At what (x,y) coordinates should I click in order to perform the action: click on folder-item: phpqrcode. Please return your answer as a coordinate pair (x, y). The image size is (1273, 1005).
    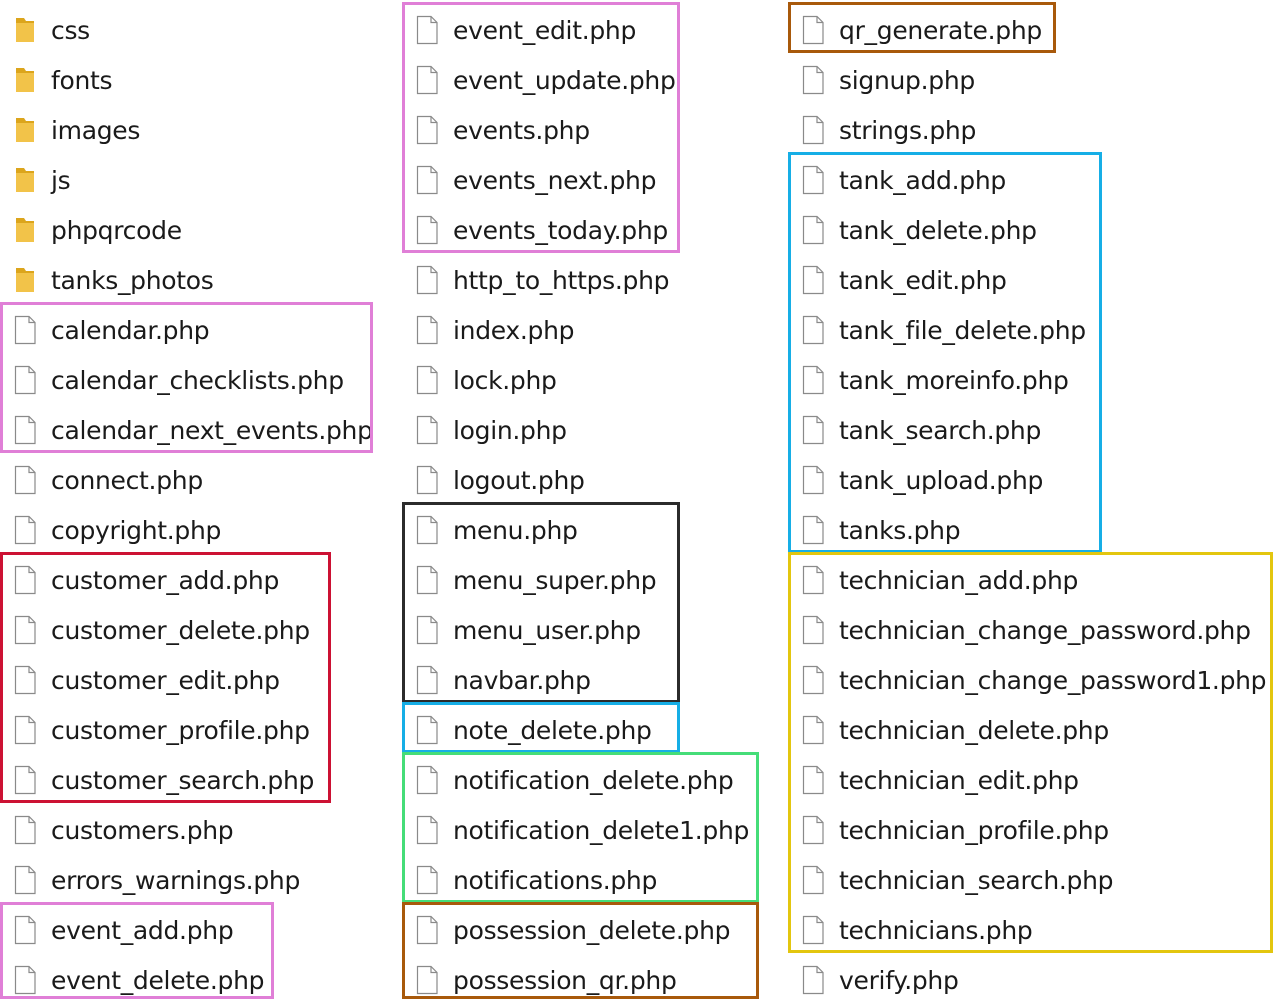
    Looking at the image, I should click on (91, 230).